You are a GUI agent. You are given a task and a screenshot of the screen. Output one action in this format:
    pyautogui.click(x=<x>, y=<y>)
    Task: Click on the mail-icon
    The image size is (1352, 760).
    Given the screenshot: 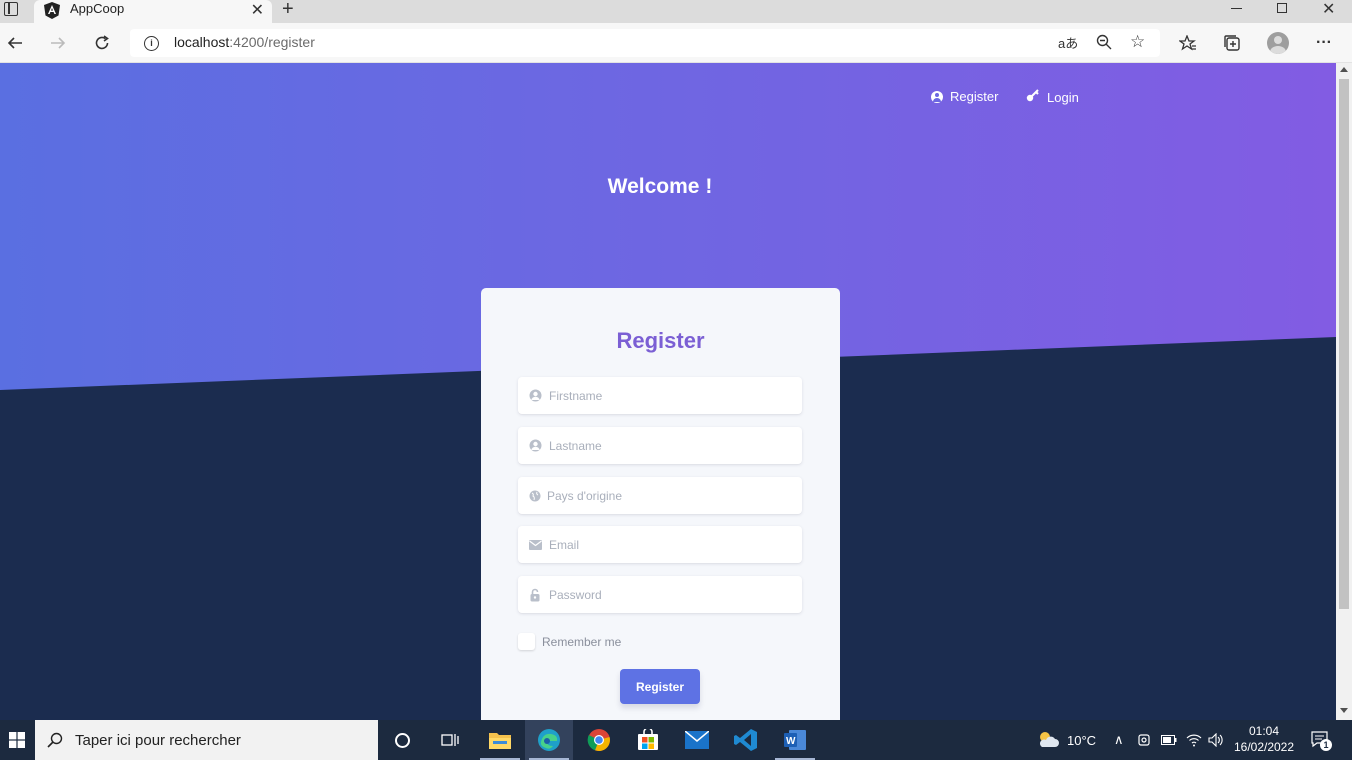 What is the action you would take?
    pyautogui.click(x=697, y=740)
    